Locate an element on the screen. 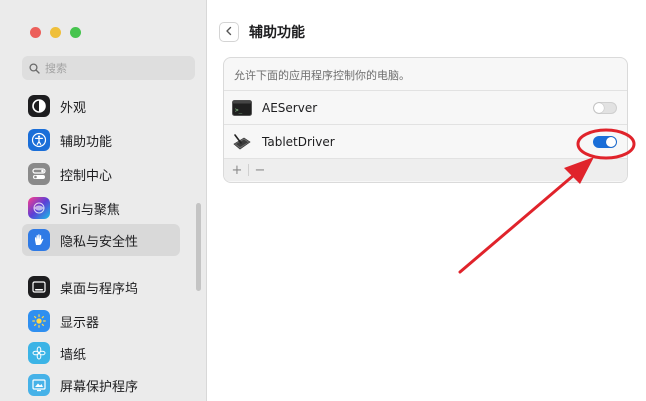 This screenshot has height=401, width=646. page-header: 辅助功能 is located at coordinates (262, 32).